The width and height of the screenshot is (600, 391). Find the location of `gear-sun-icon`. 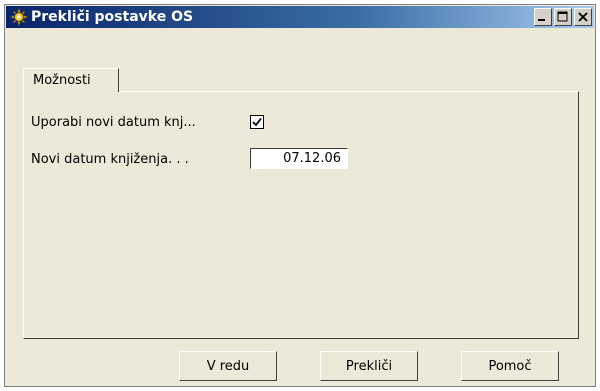

gear-sun-icon is located at coordinates (19, 17).